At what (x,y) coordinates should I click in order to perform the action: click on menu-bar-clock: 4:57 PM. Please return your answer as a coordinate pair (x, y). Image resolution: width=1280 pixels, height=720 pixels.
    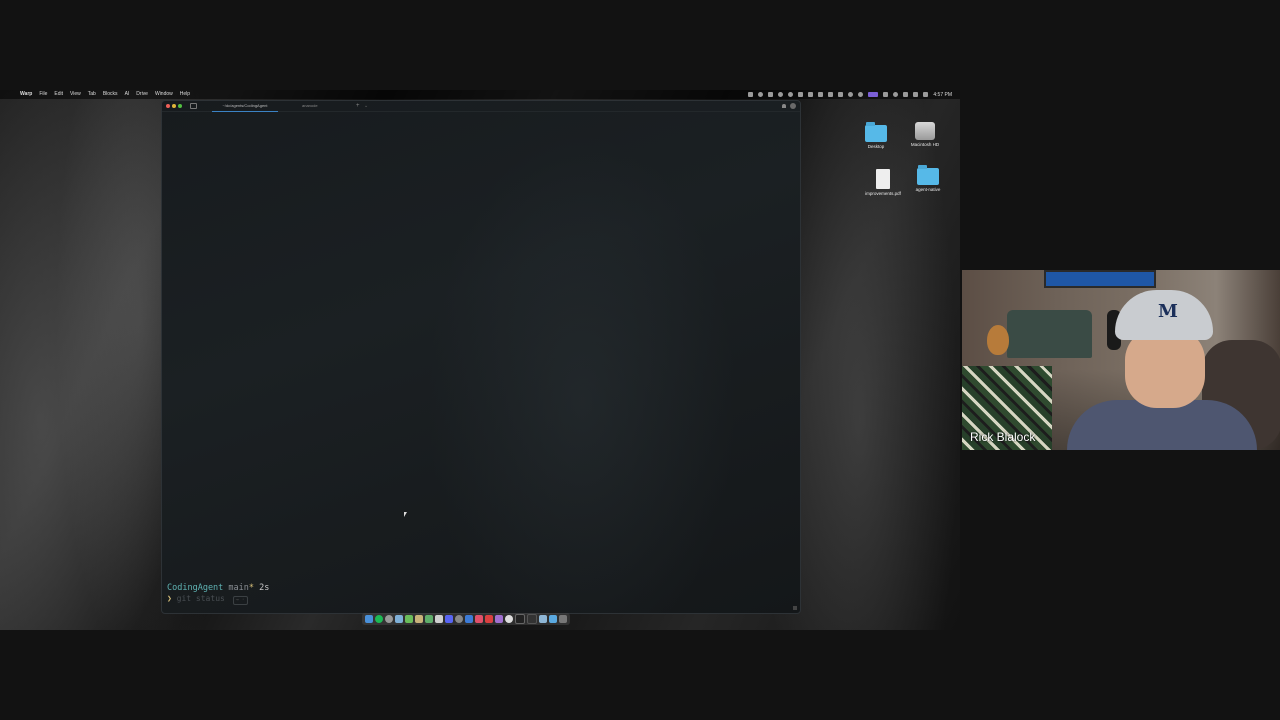
    Looking at the image, I should click on (942, 95).